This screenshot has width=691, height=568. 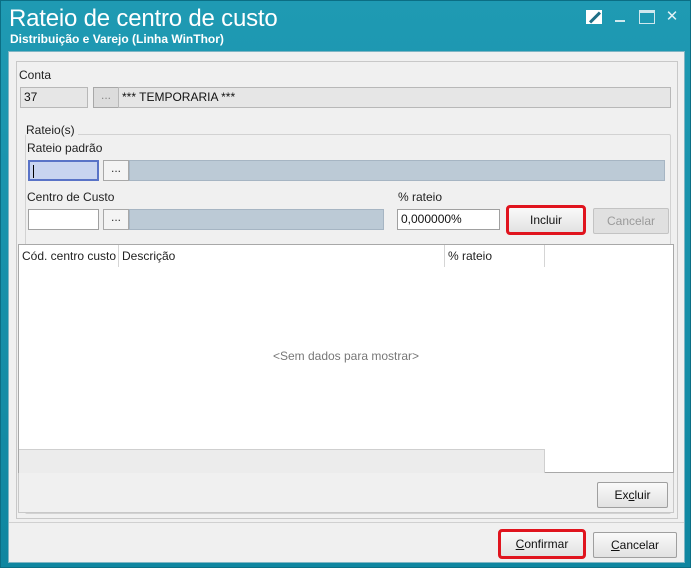 What do you see at coordinates (143, 18) in the screenshot?
I see `window-title: Rateio de centro de custo` at bounding box center [143, 18].